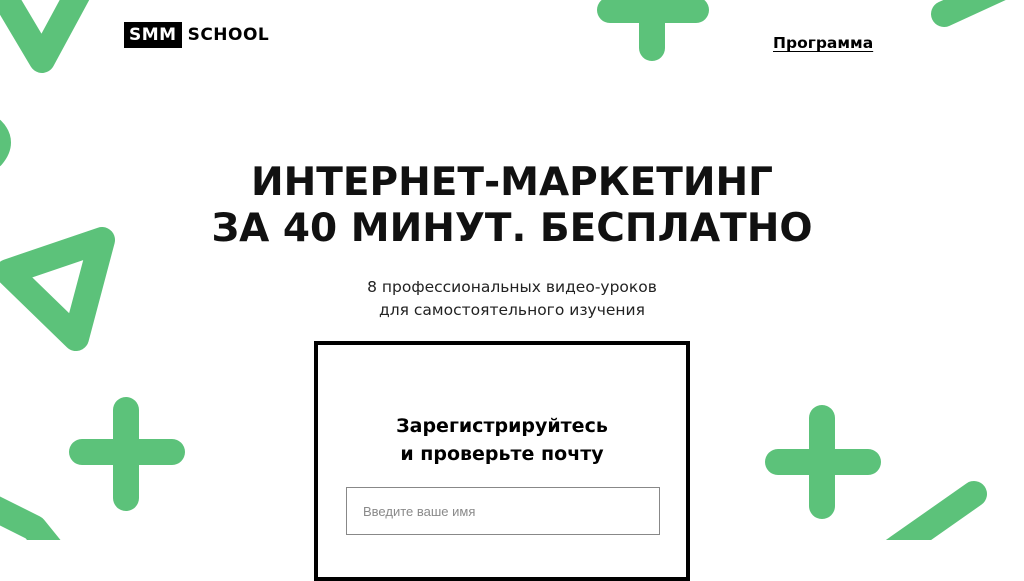 The height and width of the screenshot is (581, 1024). I want to click on nav-program-link: Программа, so click(823, 43).